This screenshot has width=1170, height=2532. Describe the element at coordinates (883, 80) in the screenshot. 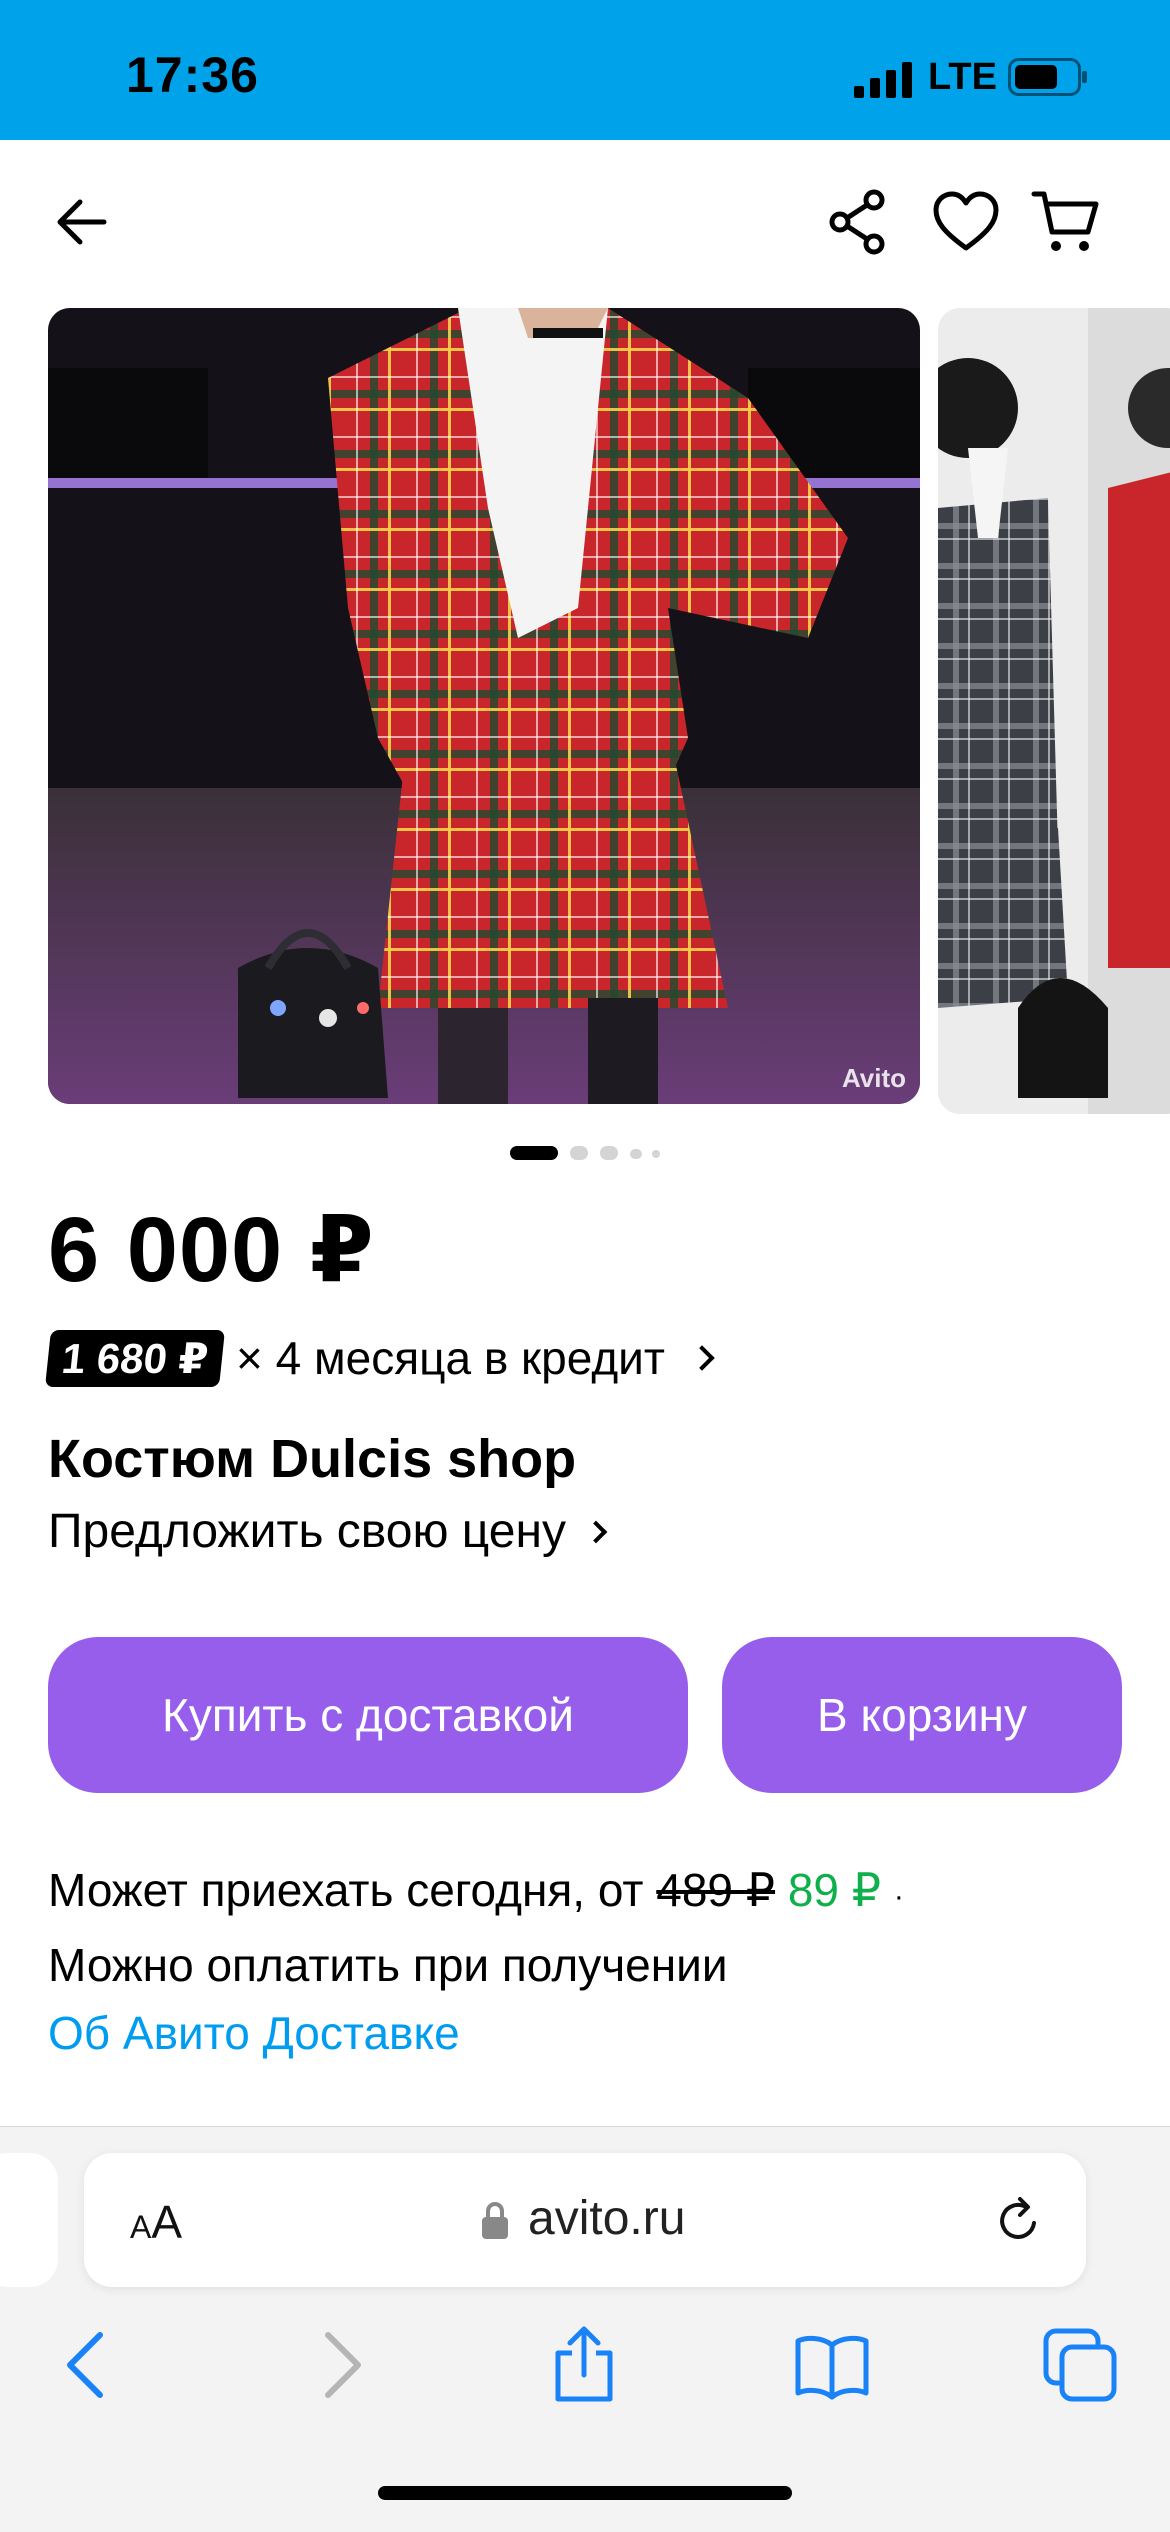

I see `signal-icon` at that location.